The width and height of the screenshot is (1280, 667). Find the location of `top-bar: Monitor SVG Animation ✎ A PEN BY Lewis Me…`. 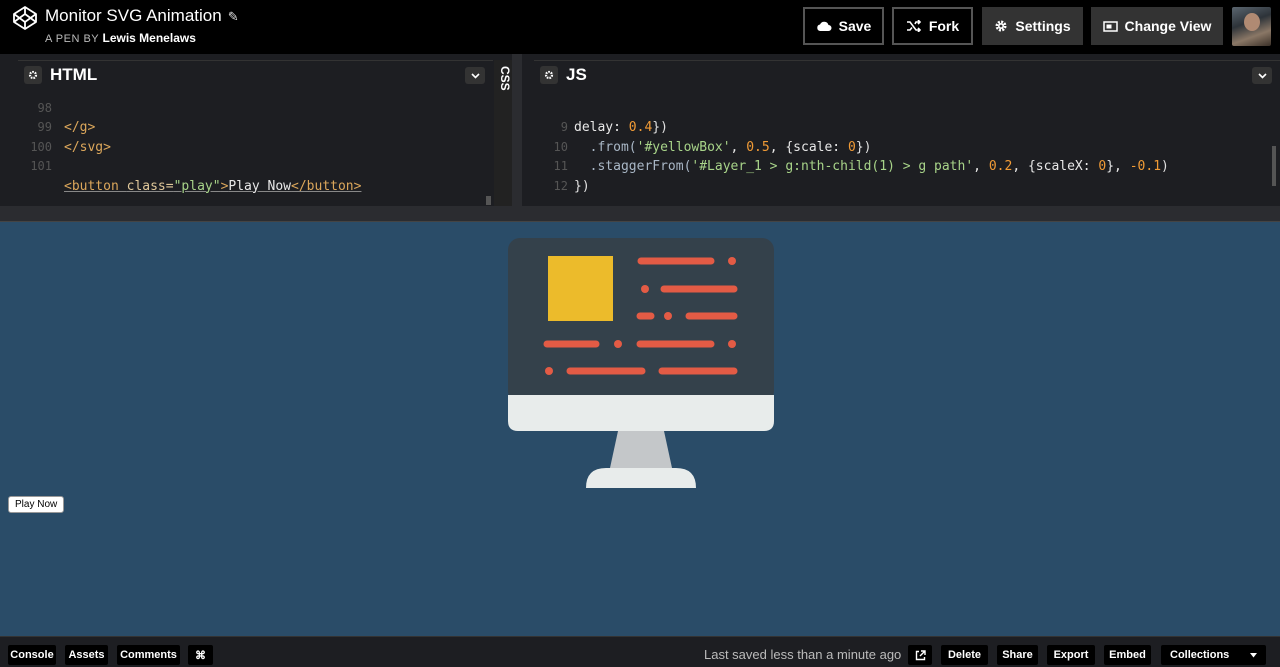

top-bar: Monitor SVG Animation ✎ A PEN BY Lewis Me… is located at coordinates (640, 27).